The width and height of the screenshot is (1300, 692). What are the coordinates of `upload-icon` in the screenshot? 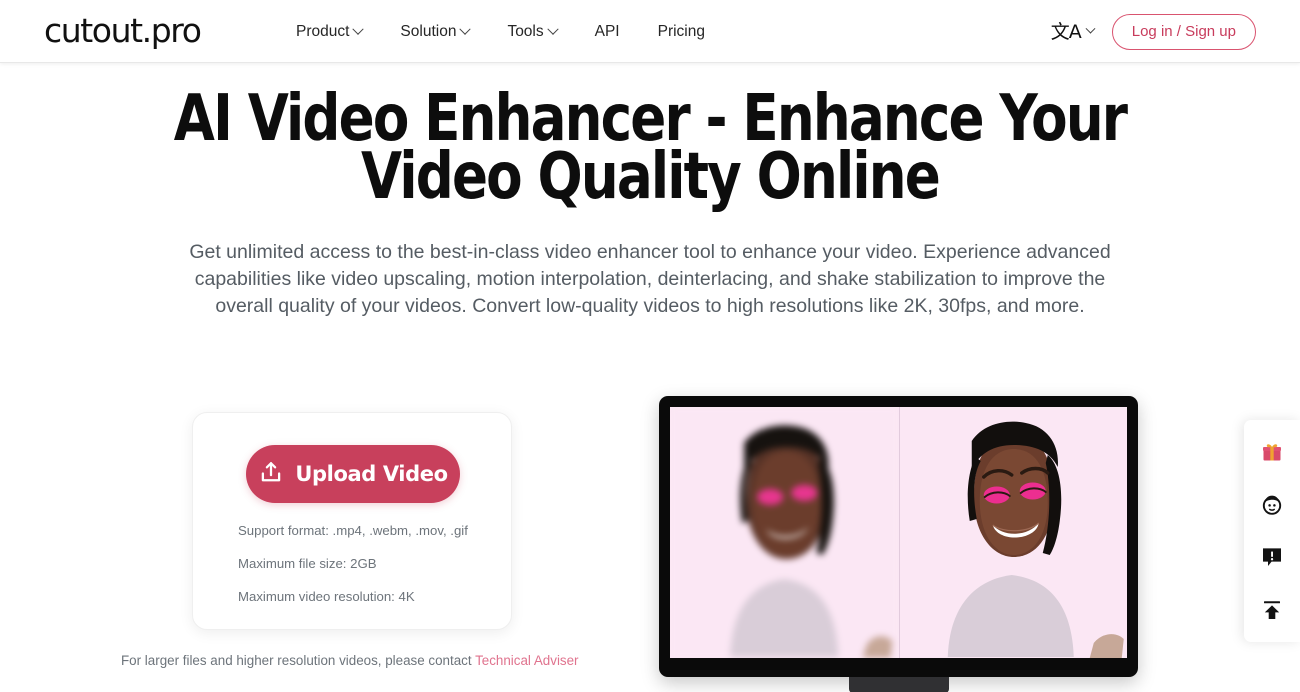 It's located at (271, 474).